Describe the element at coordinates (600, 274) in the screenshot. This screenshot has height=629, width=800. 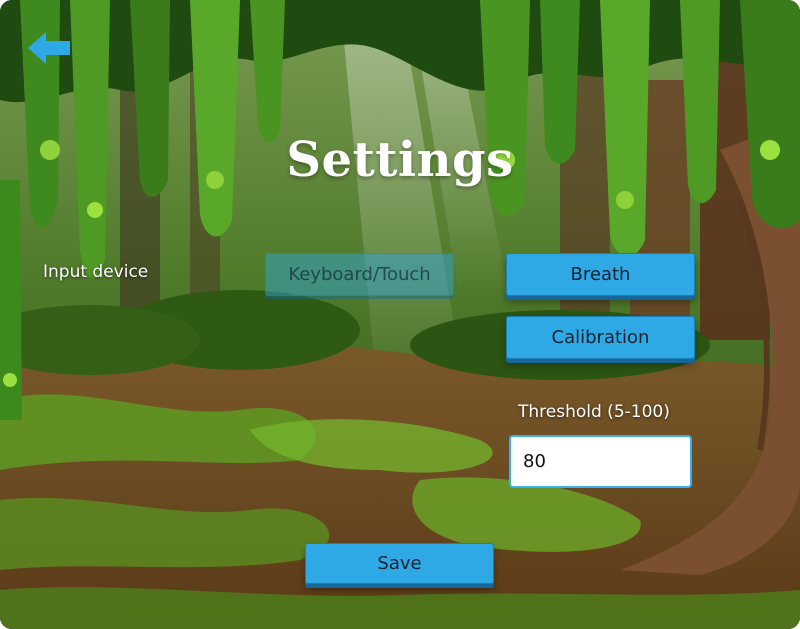
I see `breath-button: Breath` at that location.